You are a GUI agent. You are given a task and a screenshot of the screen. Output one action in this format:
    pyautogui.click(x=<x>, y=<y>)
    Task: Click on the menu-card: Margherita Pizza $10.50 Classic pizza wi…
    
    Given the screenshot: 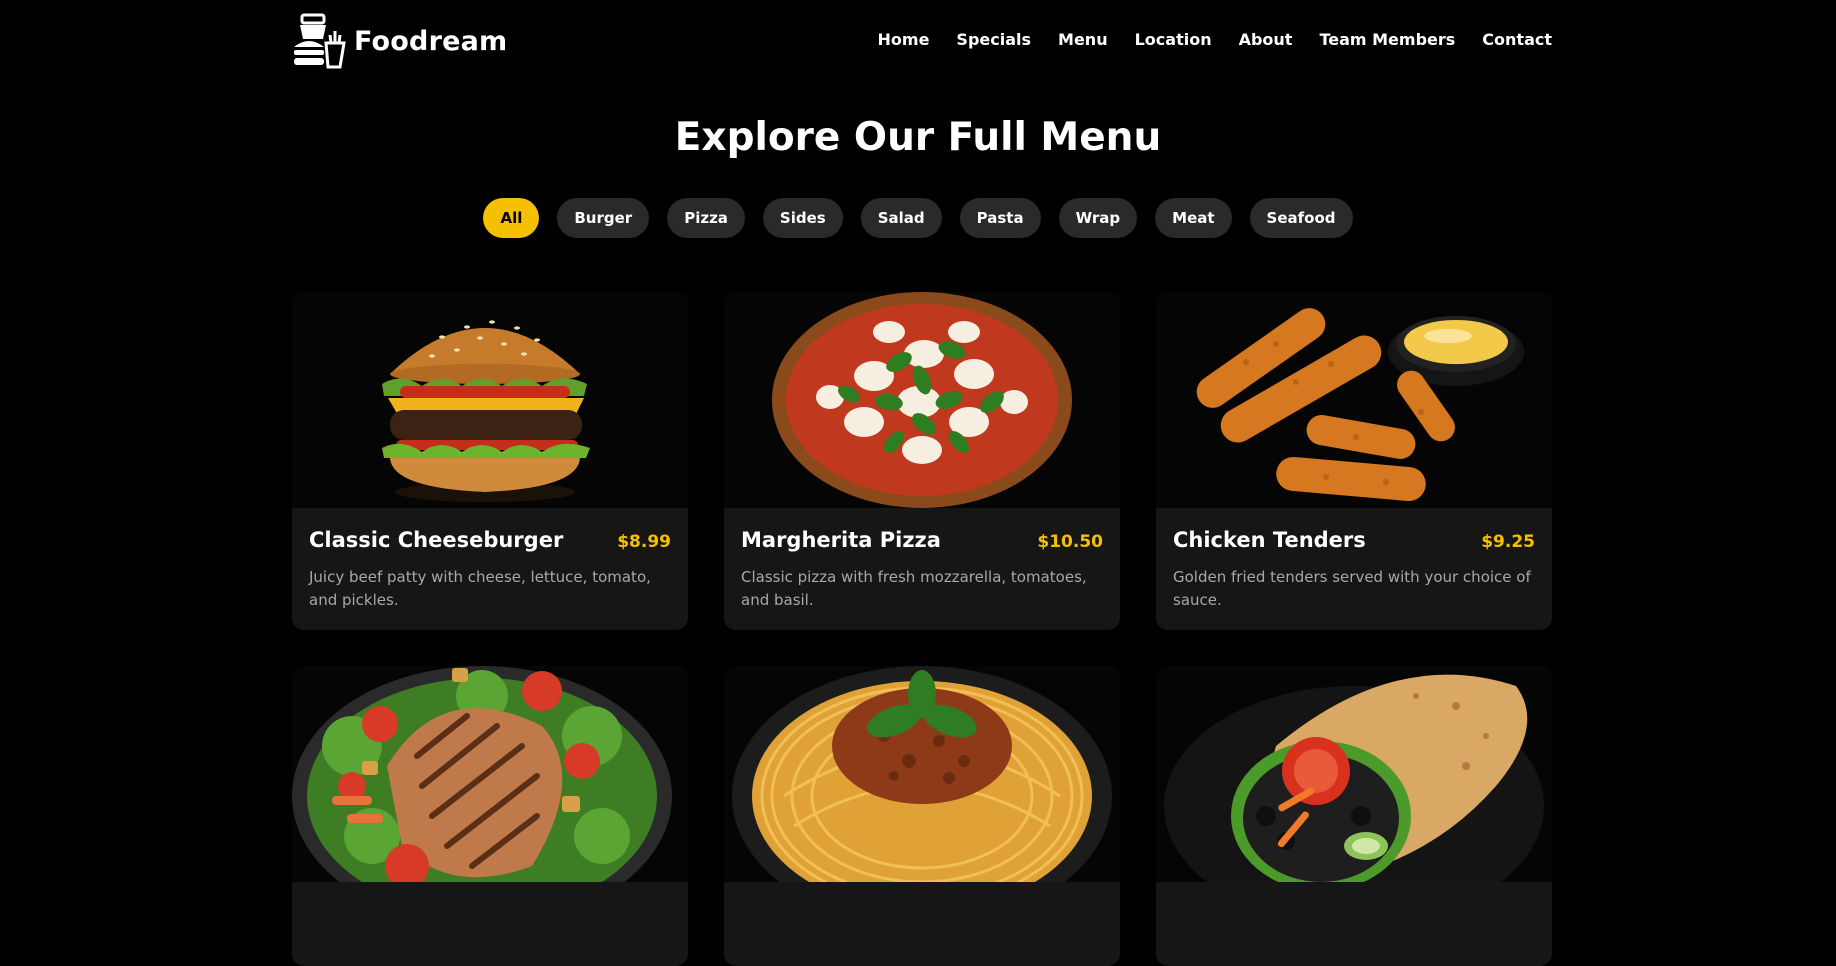 What is the action you would take?
    pyautogui.click(x=922, y=461)
    